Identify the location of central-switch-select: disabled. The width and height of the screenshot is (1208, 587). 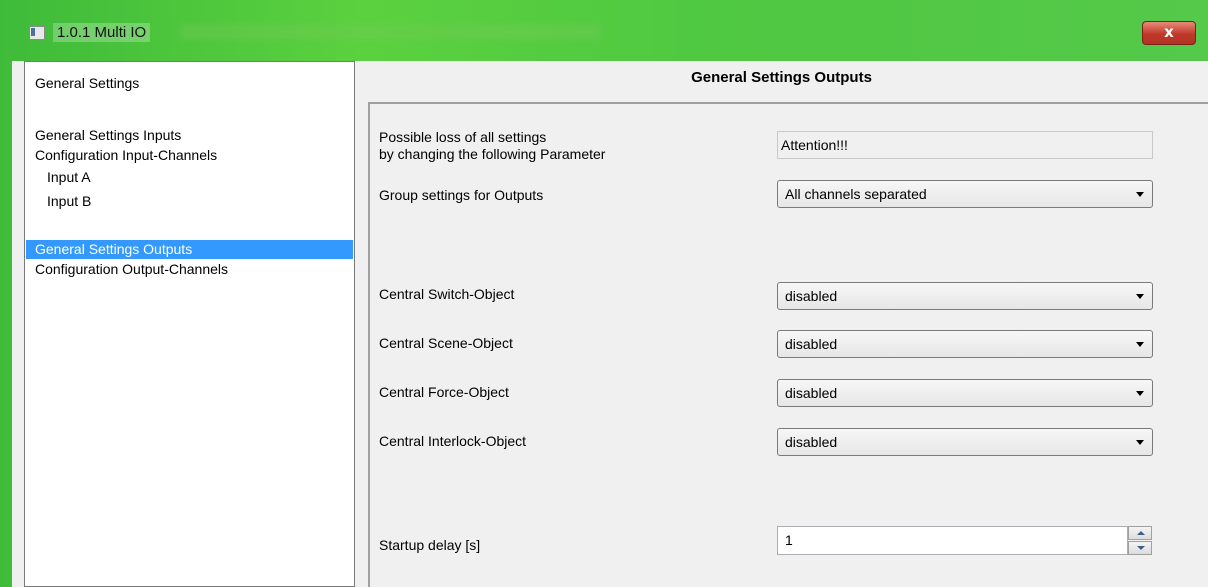
(965, 296).